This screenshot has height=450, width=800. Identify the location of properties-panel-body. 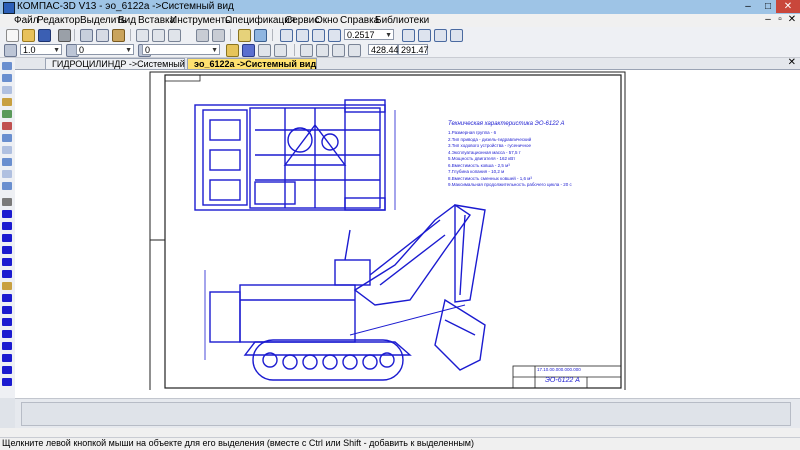
(406, 414).